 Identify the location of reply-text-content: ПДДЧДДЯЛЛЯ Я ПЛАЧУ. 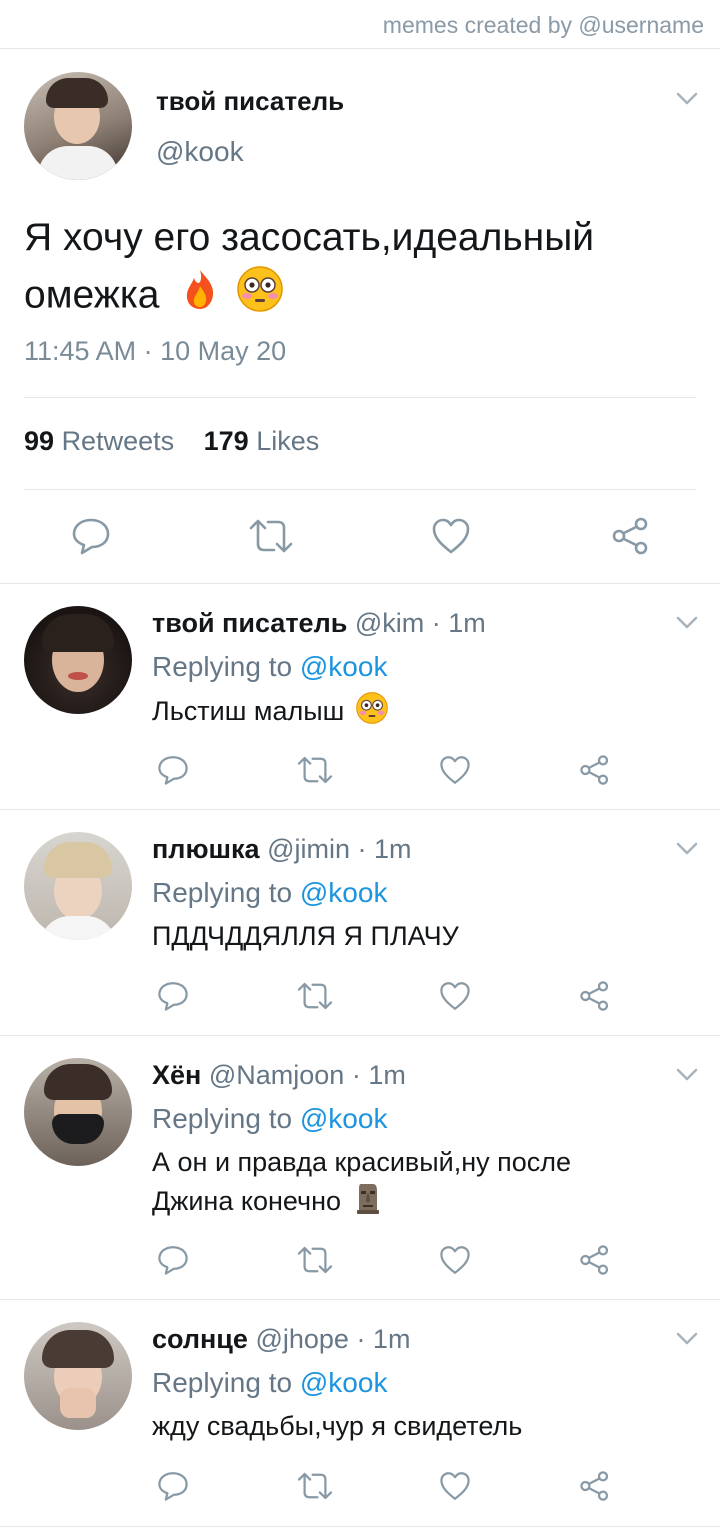
(305, 936).